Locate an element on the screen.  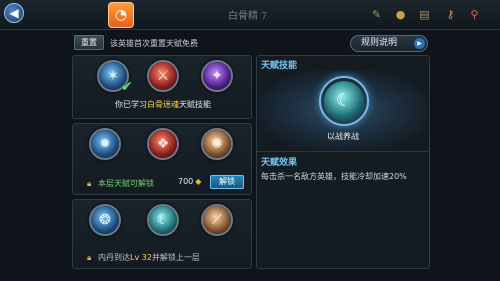
talent-blue-spirit-icon: ✹ is located at coordinates (105, 144).